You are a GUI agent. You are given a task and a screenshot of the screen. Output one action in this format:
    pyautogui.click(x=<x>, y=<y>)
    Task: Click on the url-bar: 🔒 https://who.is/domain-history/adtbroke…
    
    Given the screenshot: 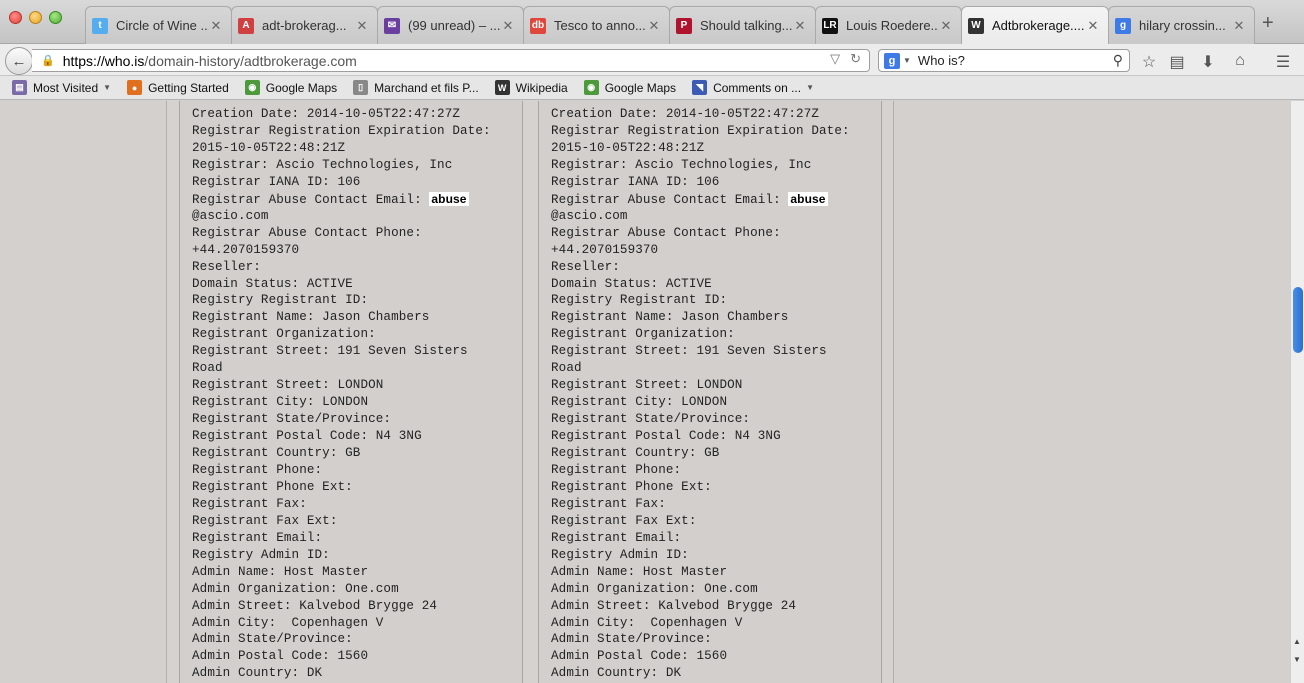 What is the action you would take?
    pyautogui.click(x=451, y=60)
    